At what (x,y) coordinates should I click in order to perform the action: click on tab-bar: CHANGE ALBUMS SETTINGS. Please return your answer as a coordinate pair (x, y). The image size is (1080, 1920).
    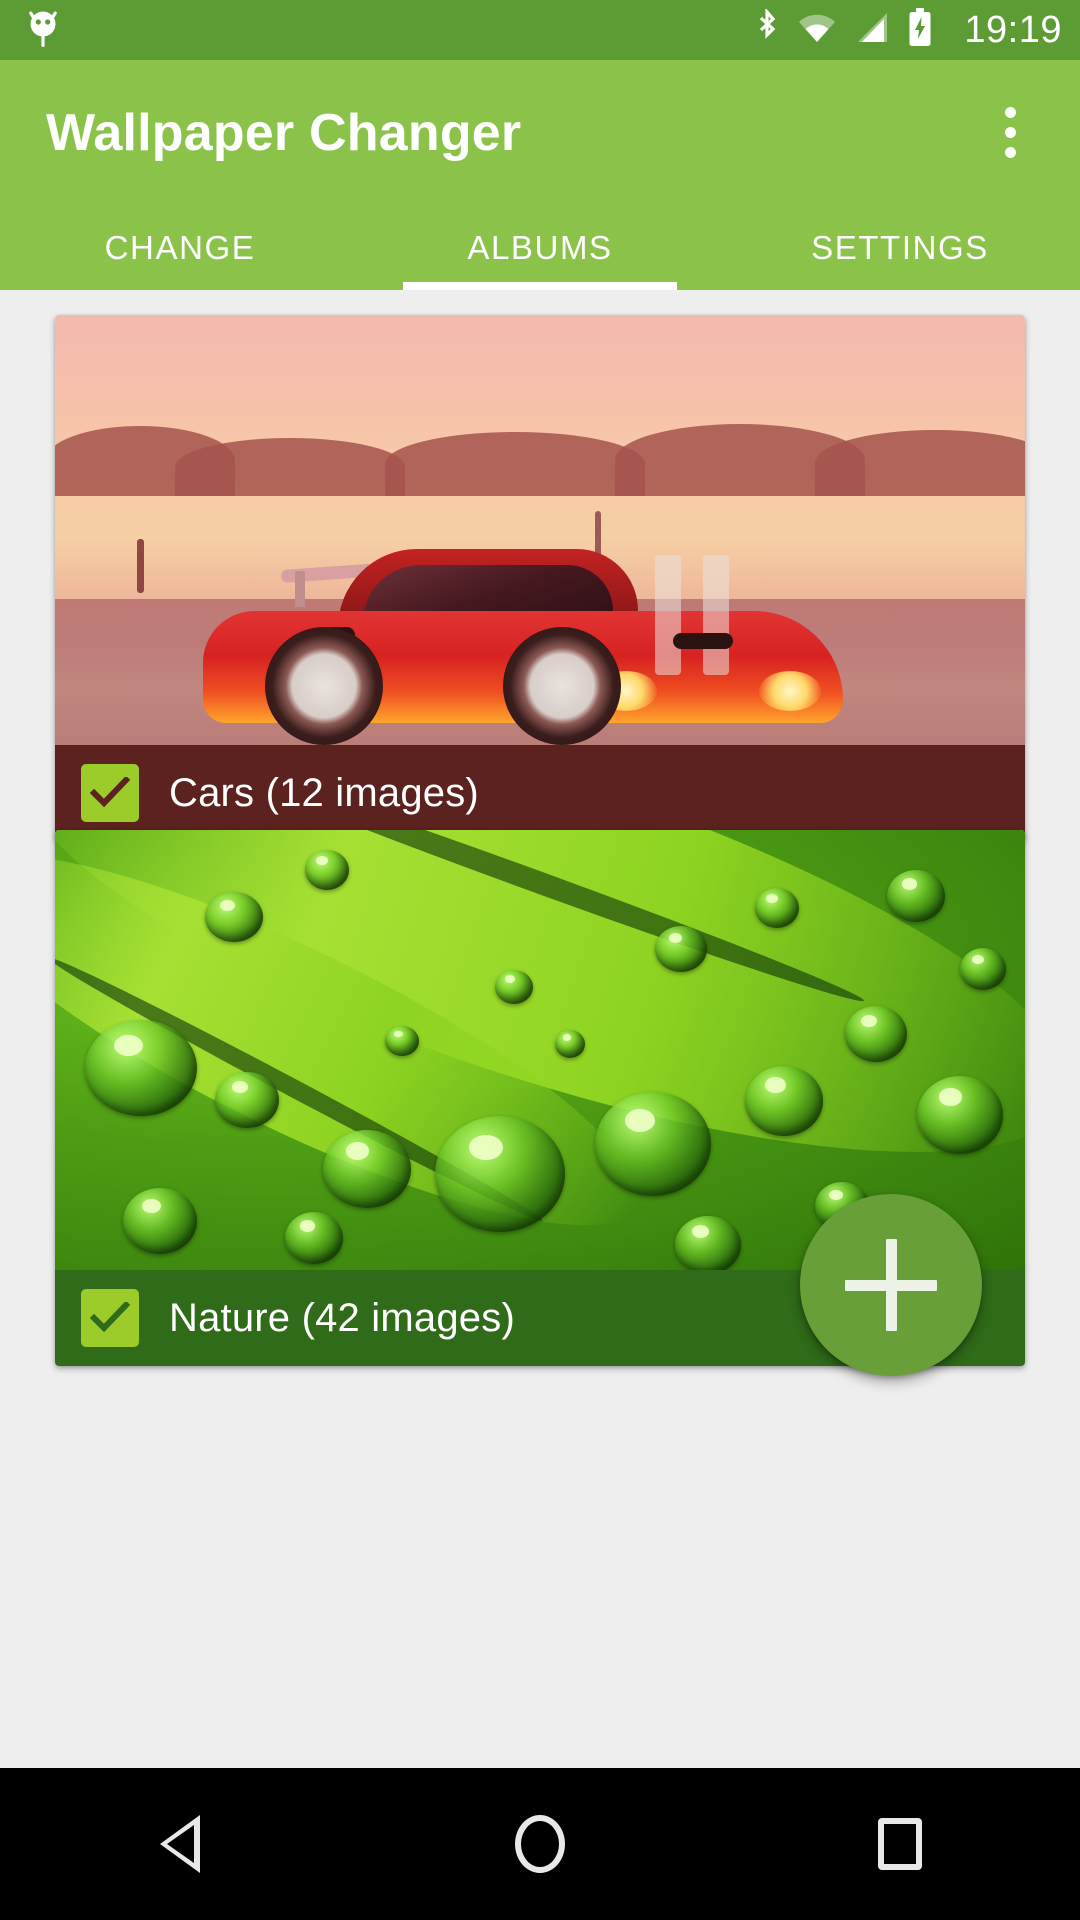
    Looking at the image, I should click on (540, 247).